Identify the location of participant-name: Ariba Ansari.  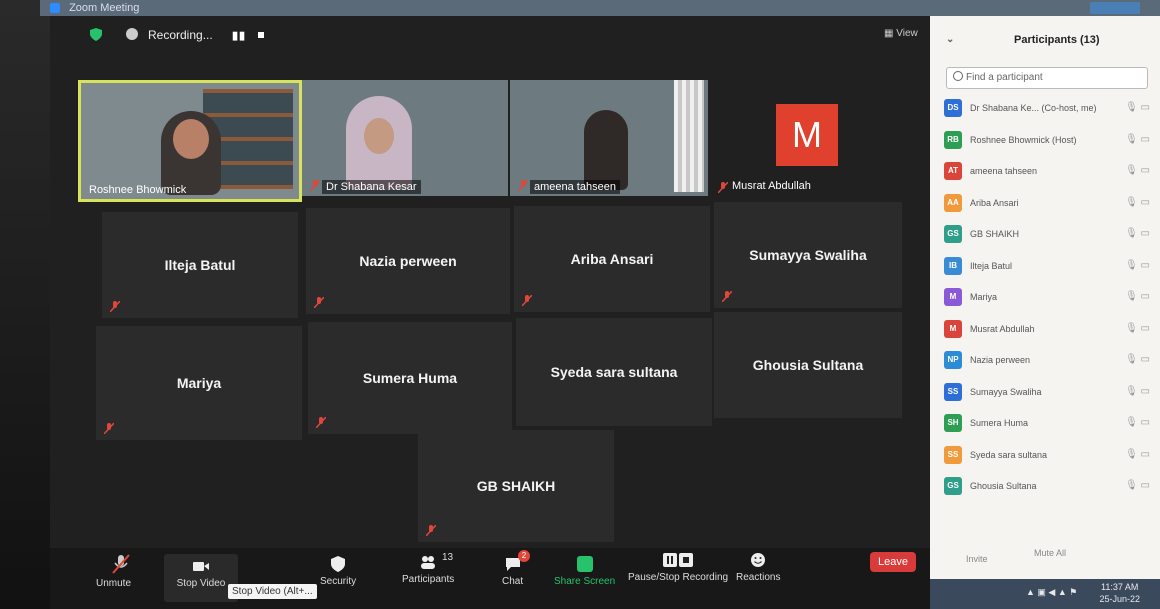
(994, 202).